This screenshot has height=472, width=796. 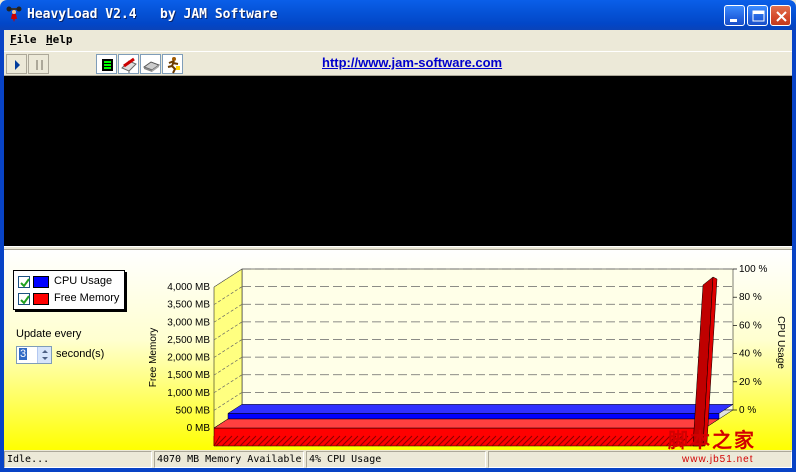 What do you see at coordinates (747, 410) in the screenshot?
I see `right-axis-tick-label: 0 %` at bounding box center [747, 410].